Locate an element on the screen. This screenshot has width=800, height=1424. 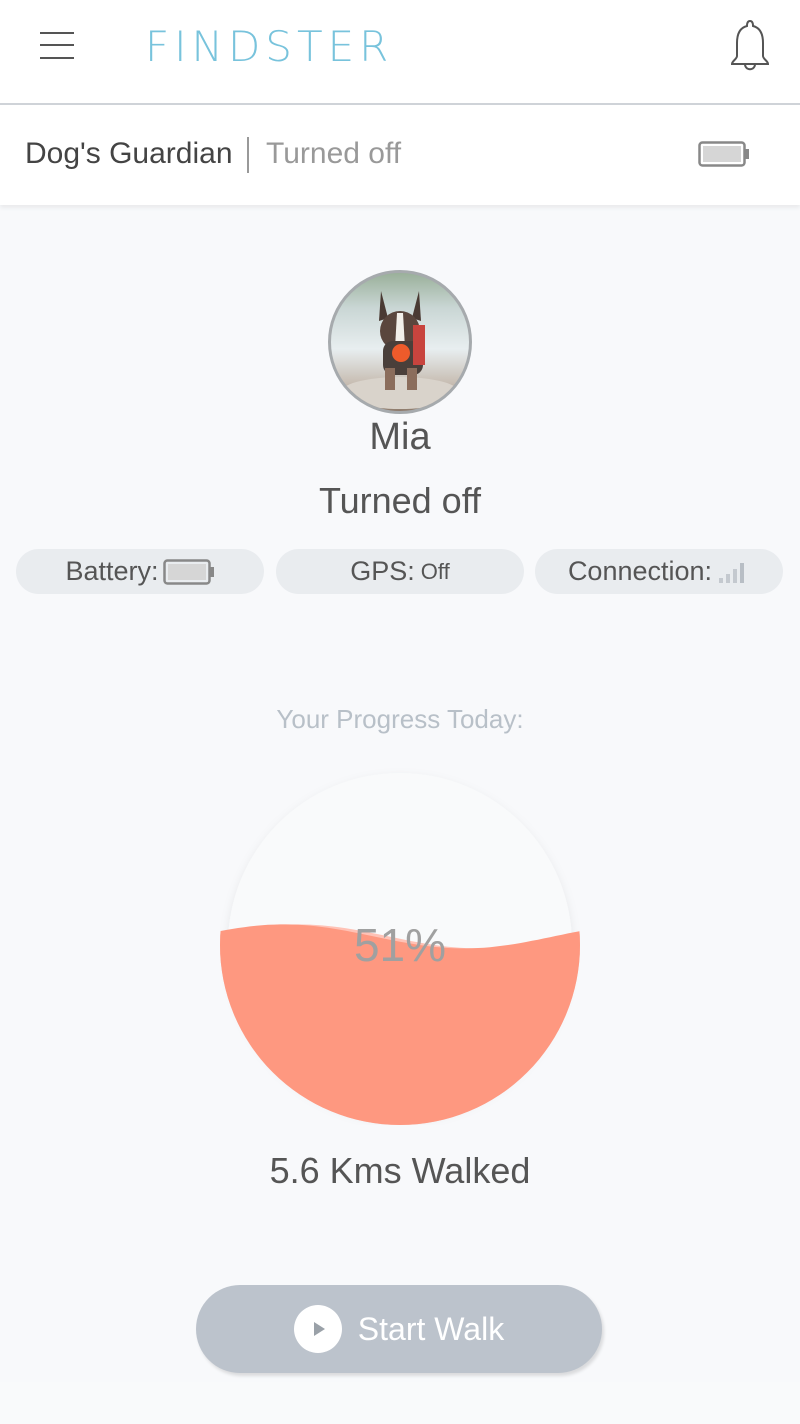
bottom-area is located at coordinates (400, 1403).